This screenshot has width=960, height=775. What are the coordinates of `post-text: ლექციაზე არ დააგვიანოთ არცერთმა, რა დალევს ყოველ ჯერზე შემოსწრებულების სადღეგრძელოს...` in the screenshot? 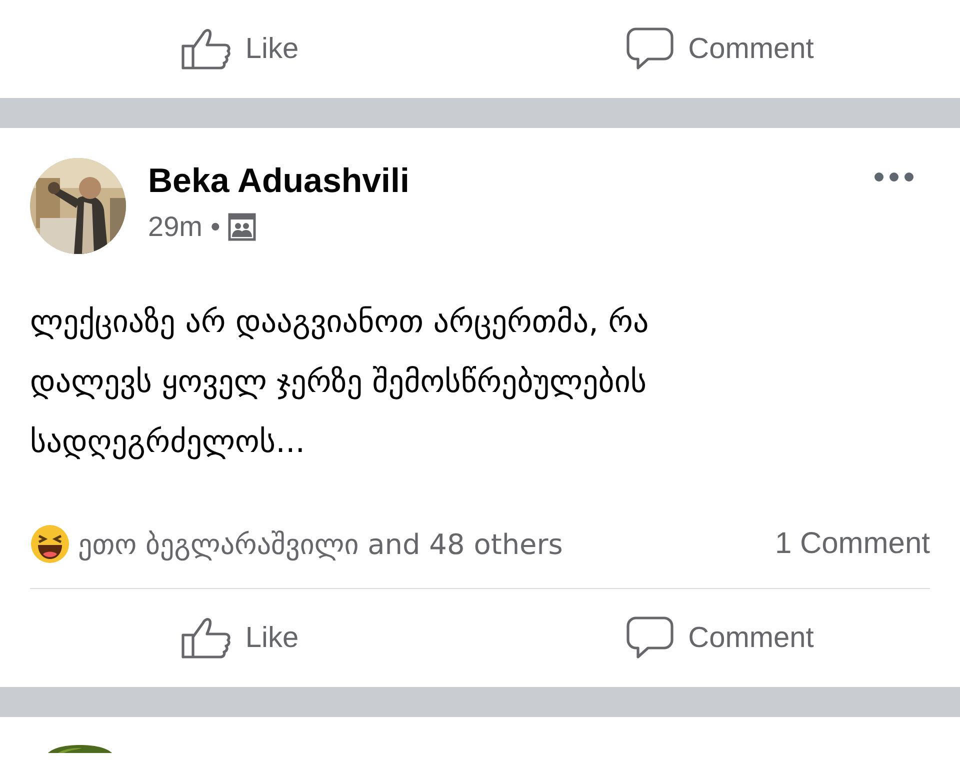 It's located at (340, 382).